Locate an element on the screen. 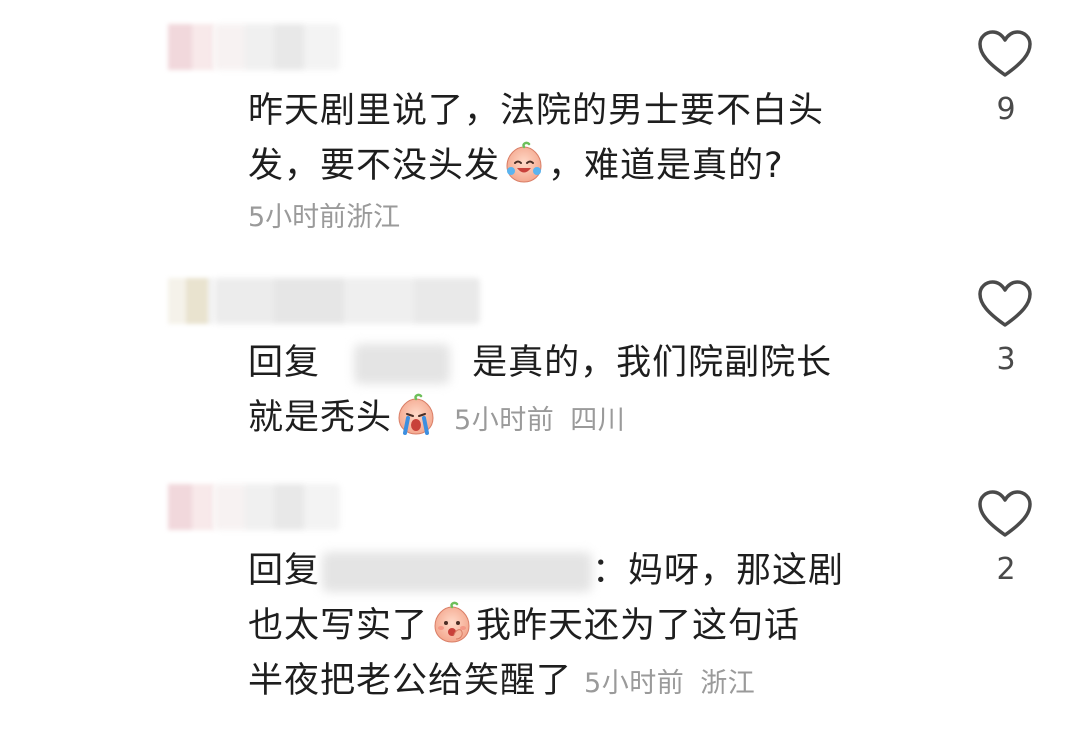 The height and width of the screenshot is (742, 1080). crying-laughing-peach-emoji is located at coordinates (524, 162).